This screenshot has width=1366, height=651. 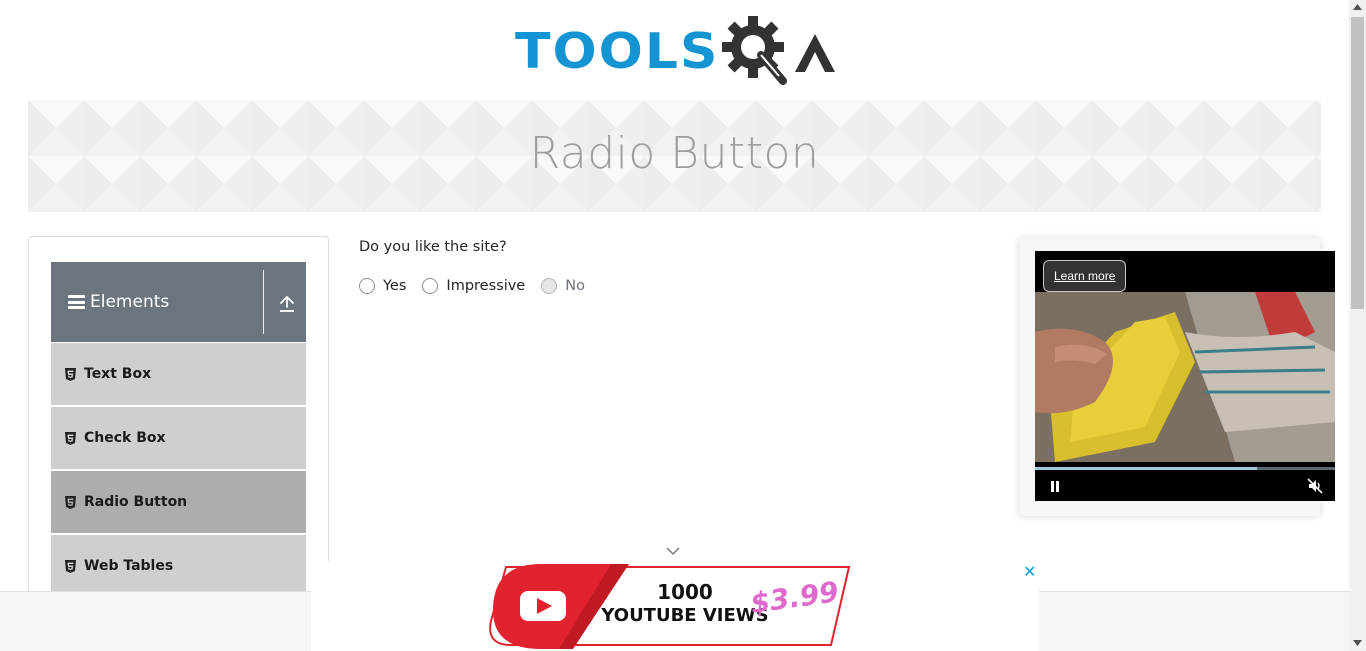 I want to click on logo-letter-a-icon, so click(x=815, y=53).